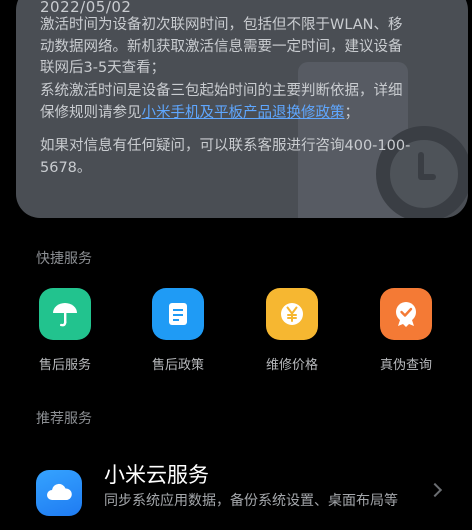 Image resolution: width=472 pixels, height=530 pixels. What do you see at coordinates (64, 419) in the screenshot?
I see `recommended-services-title: 推荐服务` at bounding box center [64, 419].